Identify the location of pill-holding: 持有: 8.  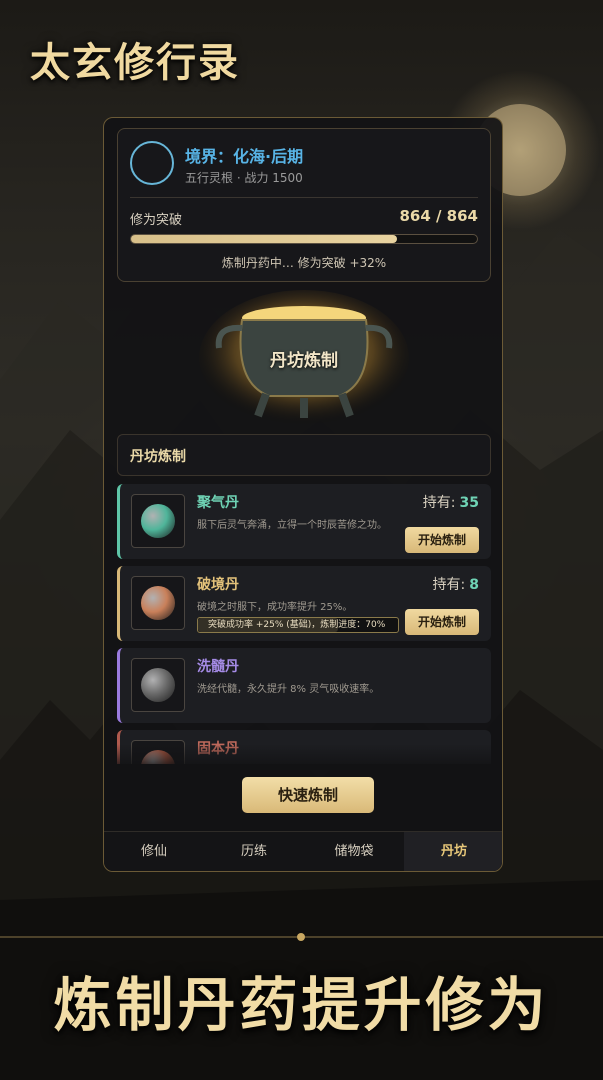
(456, 584).